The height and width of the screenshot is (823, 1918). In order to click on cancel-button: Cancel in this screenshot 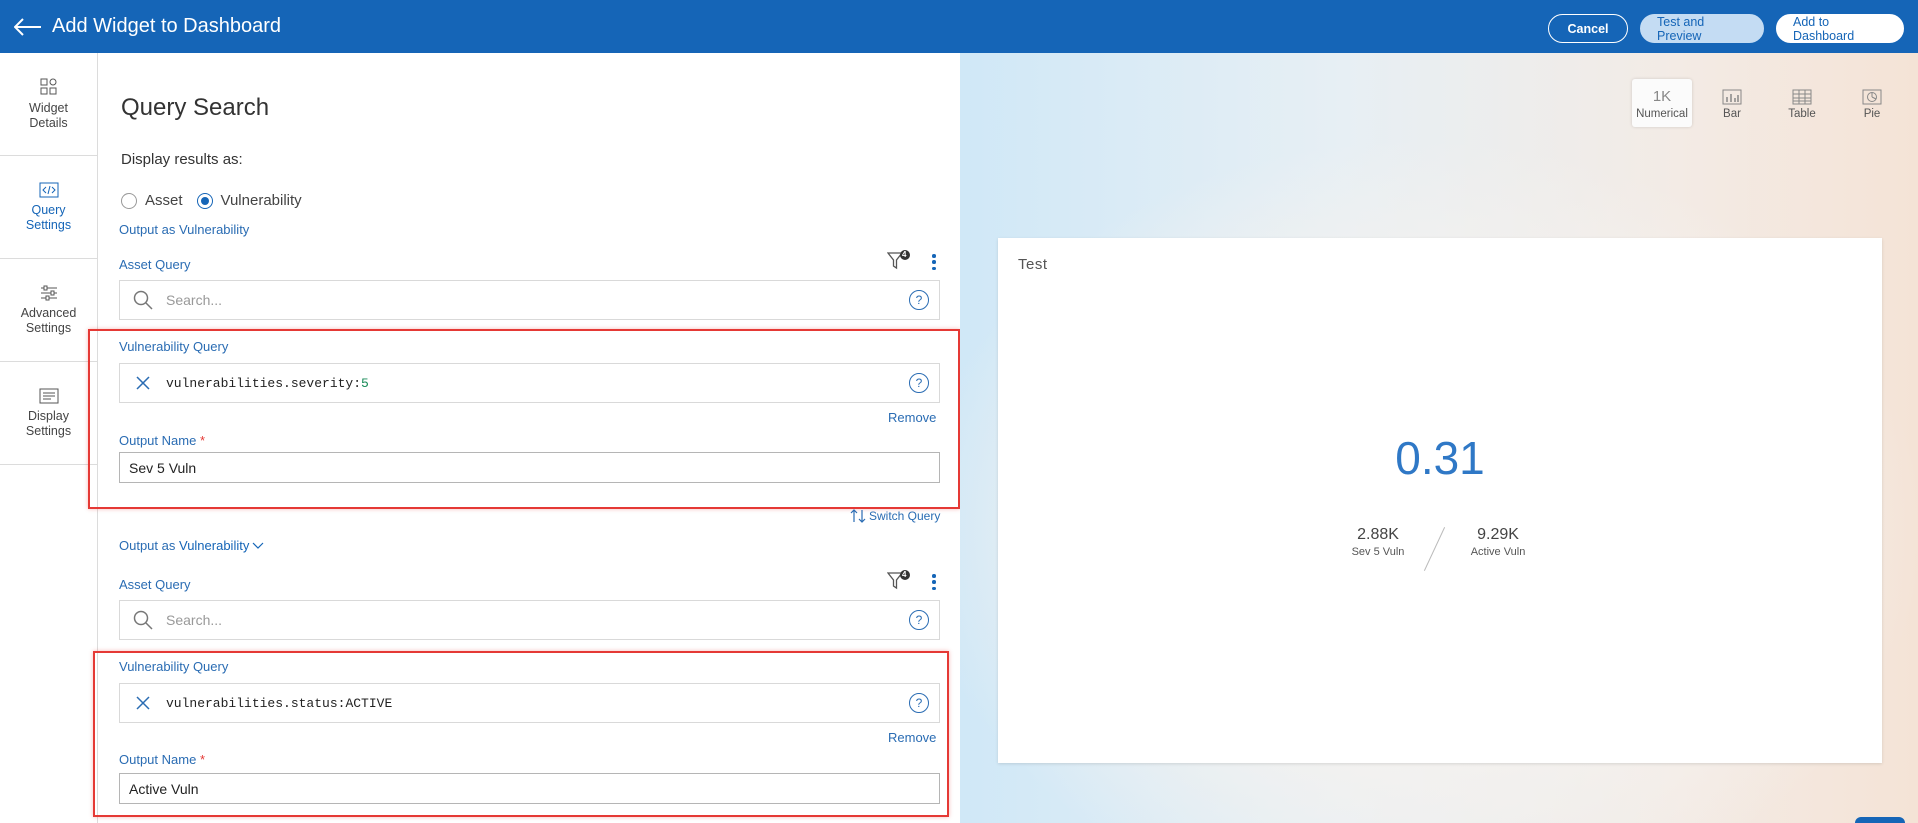, I will do `click(1588, 28)`.